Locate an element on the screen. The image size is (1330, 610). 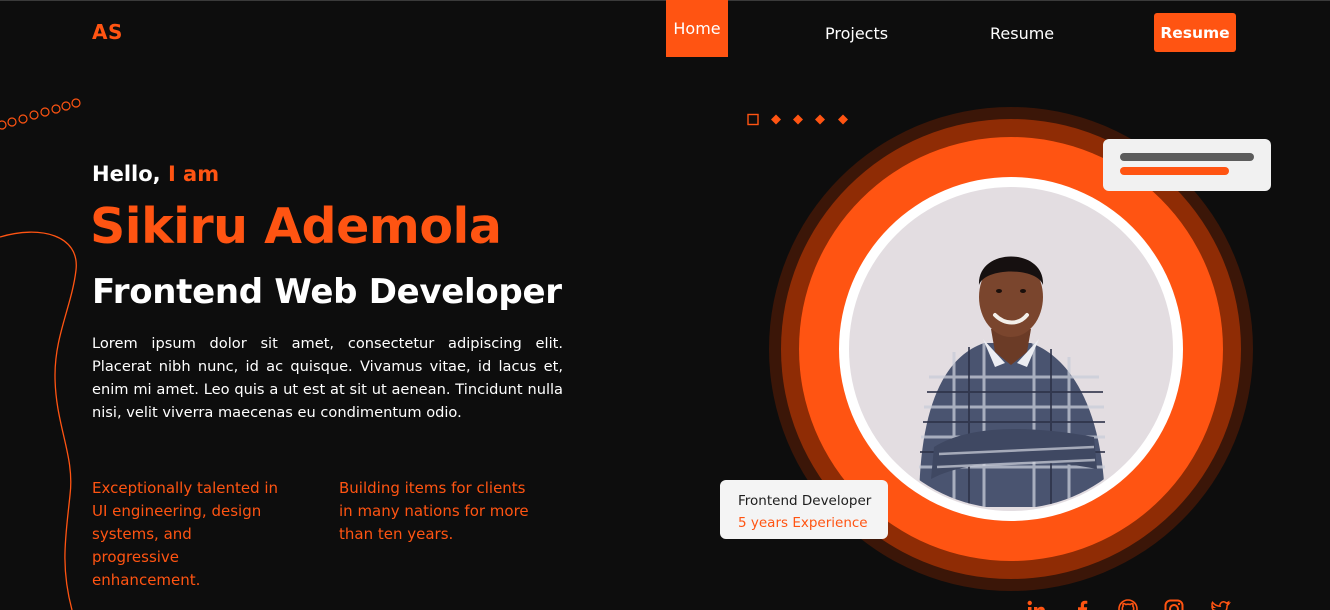
resume-button: Resume is located at coordinates (1195, 32).